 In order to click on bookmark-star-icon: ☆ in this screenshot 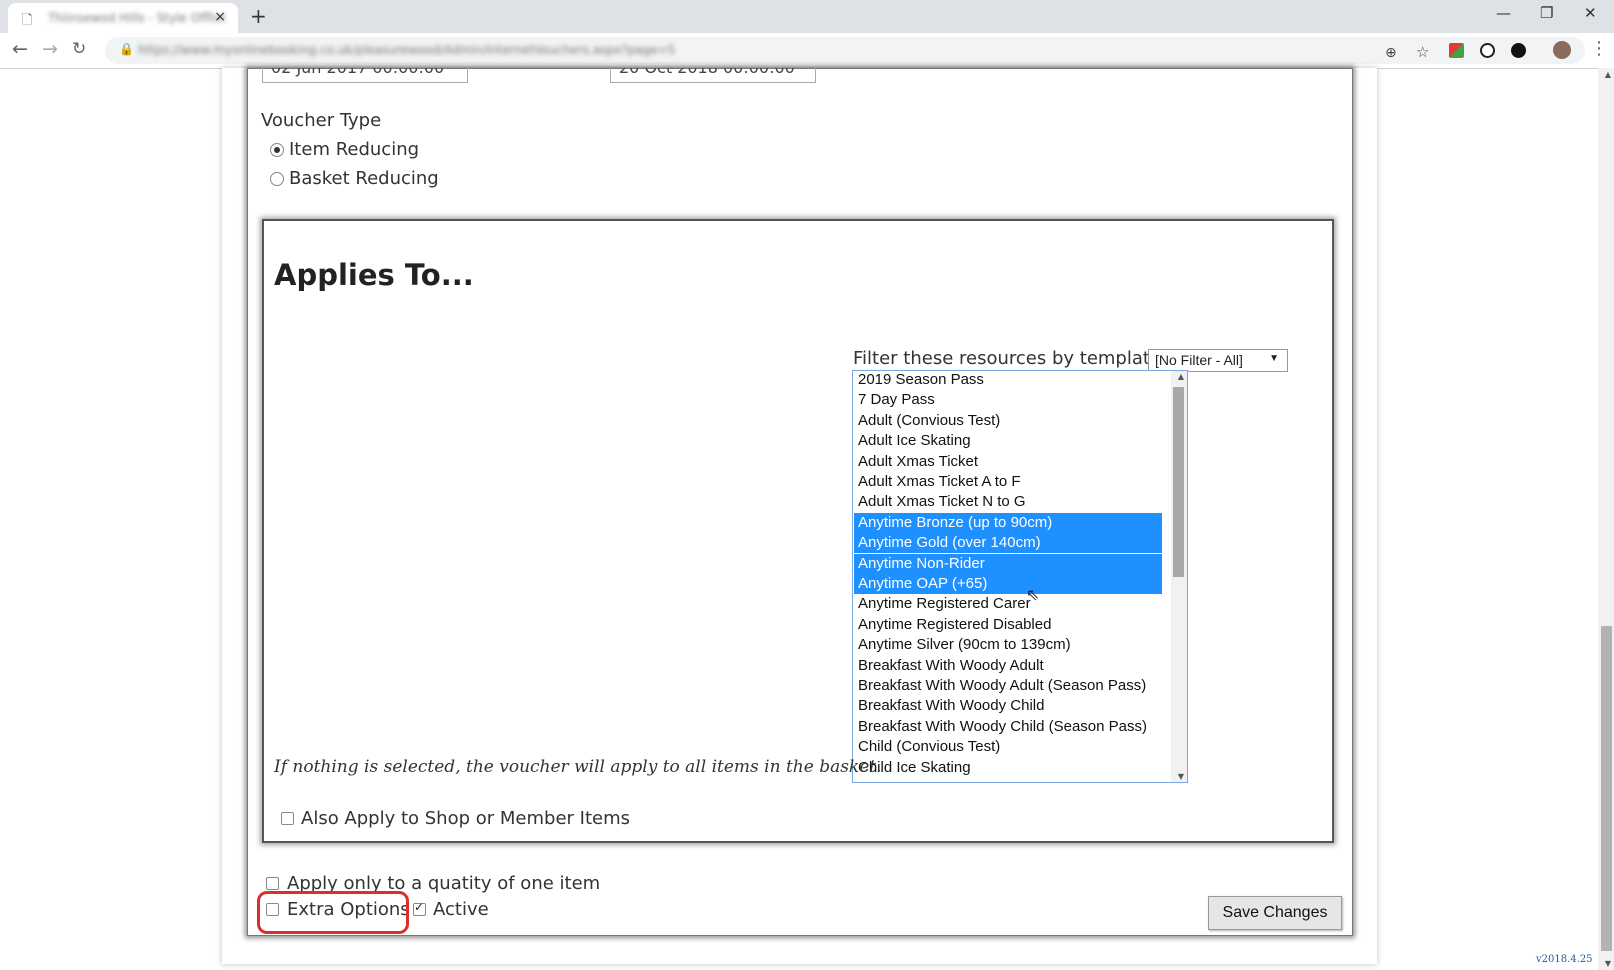, I will do `click(1422, 52)`.